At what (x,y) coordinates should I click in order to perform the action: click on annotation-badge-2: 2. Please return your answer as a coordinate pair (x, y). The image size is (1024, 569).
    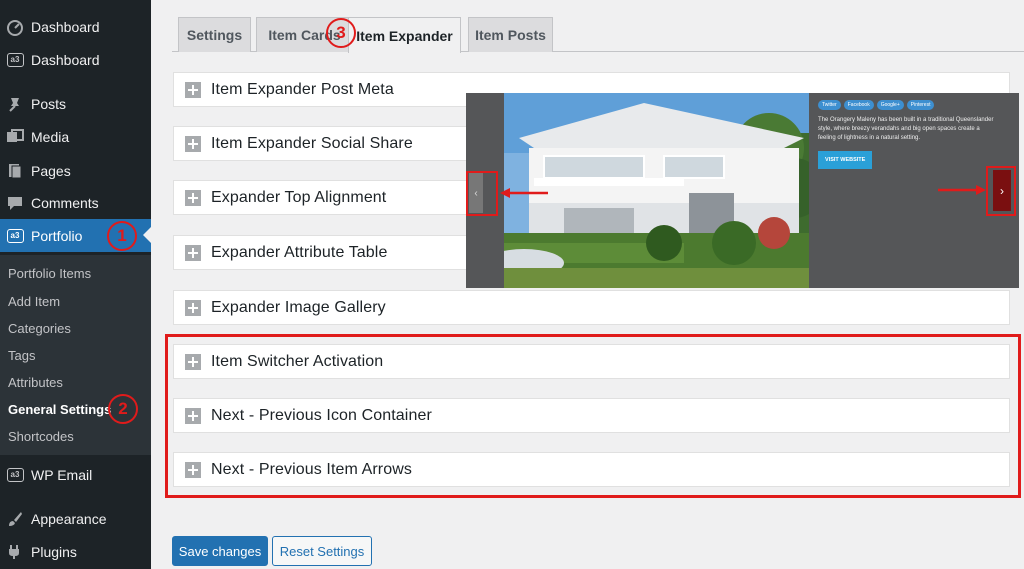
    Looking at the image, I should click on (123, 409).